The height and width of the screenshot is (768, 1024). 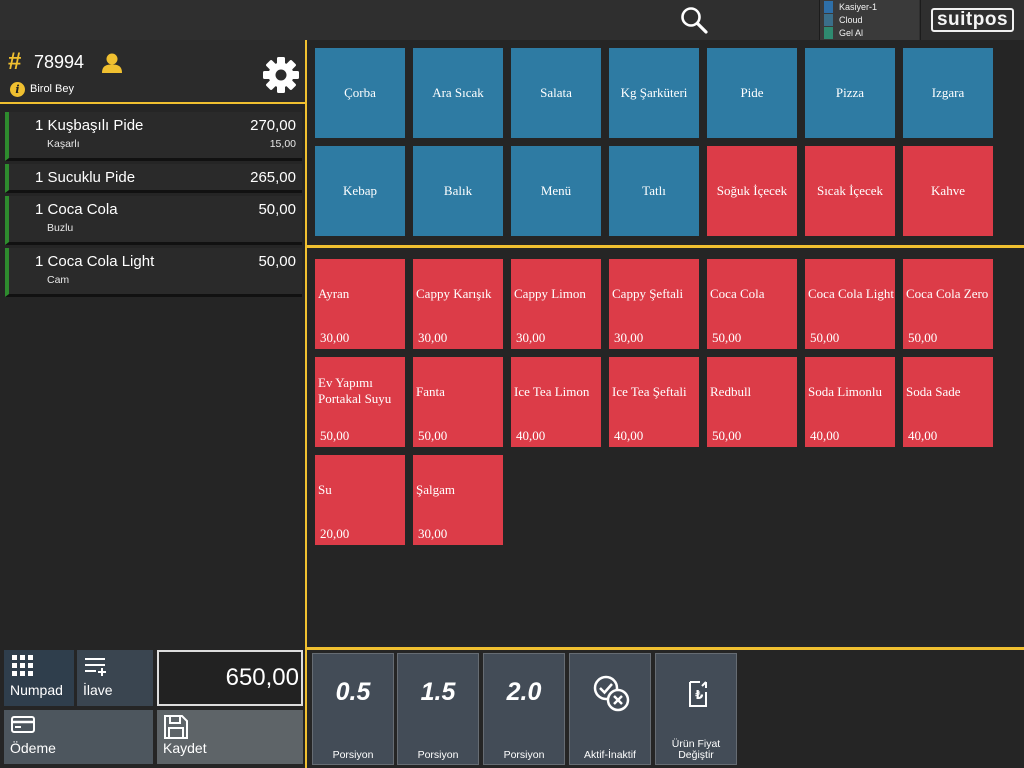 I want to click on category-label: Soğuk İçecek, so click(x=752, y=190).